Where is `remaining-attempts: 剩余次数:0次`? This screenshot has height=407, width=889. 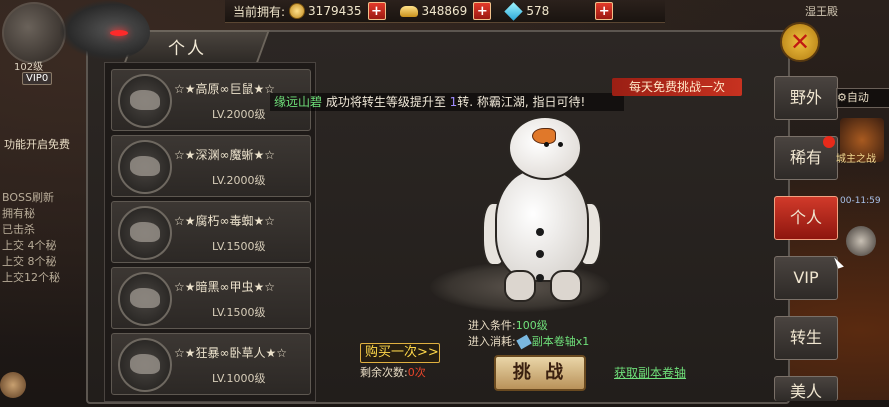 remaining-attempts: 剩余次数:0次 is located at coordinates (393, 372).